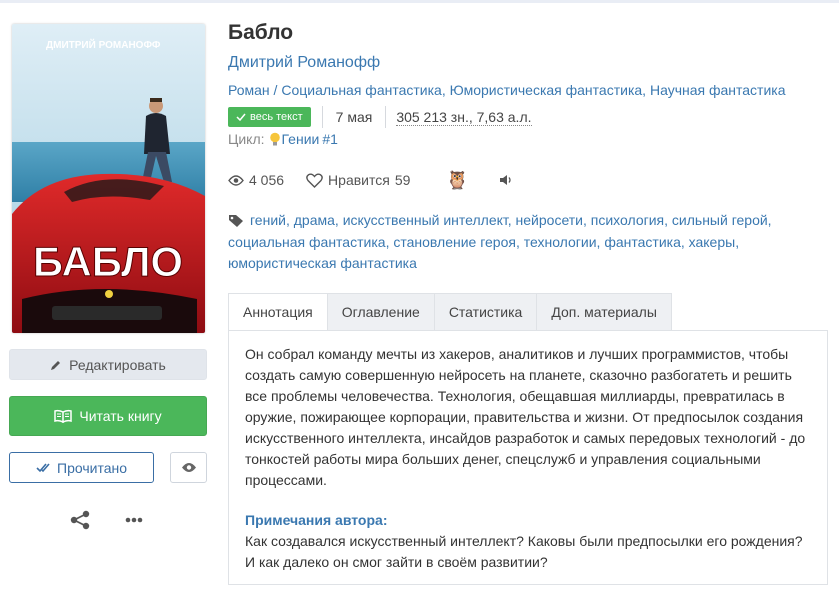 The image size is (839, 595). I want to click on edit-button-label: Редактировать, so click(117, 364).